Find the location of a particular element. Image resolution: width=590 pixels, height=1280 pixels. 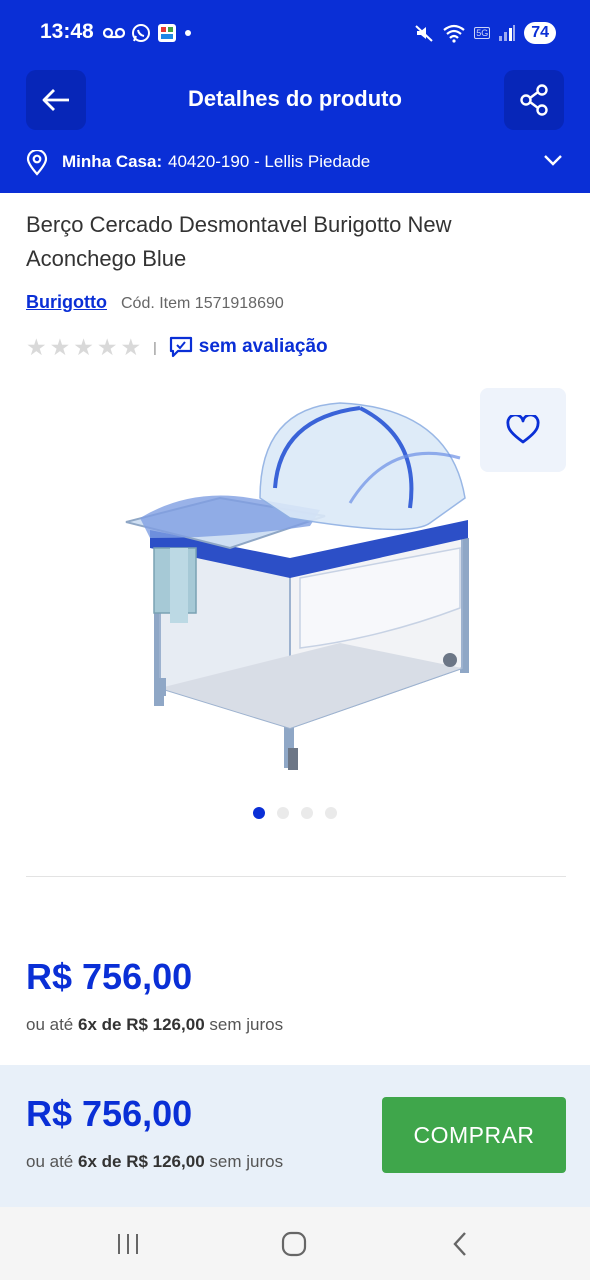

product-meta: Burigotto Cód. Item 1571918690 is located at coordinates (155, 302).